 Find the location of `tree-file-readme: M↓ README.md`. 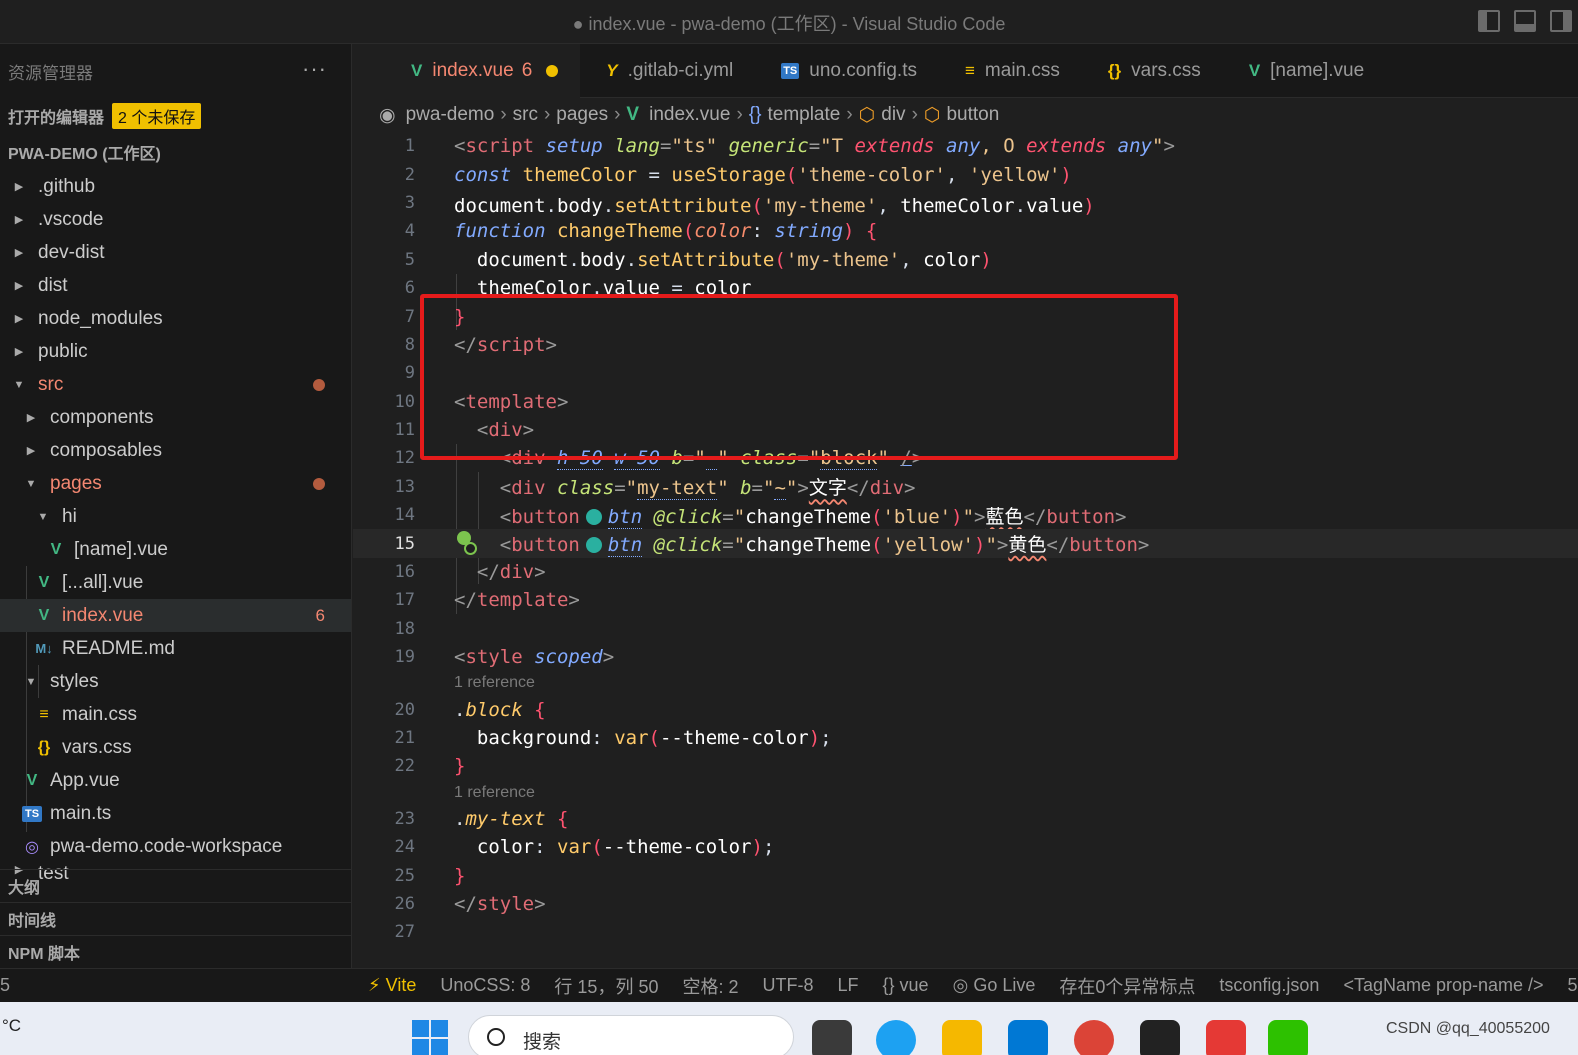

tree-file-readme: M↓ README.md is located at coordinates (175, 648).